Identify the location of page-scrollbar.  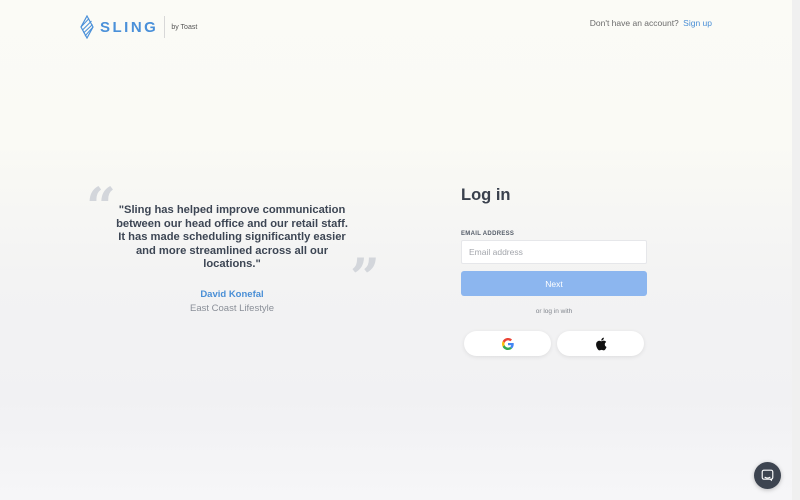
(796, 250).